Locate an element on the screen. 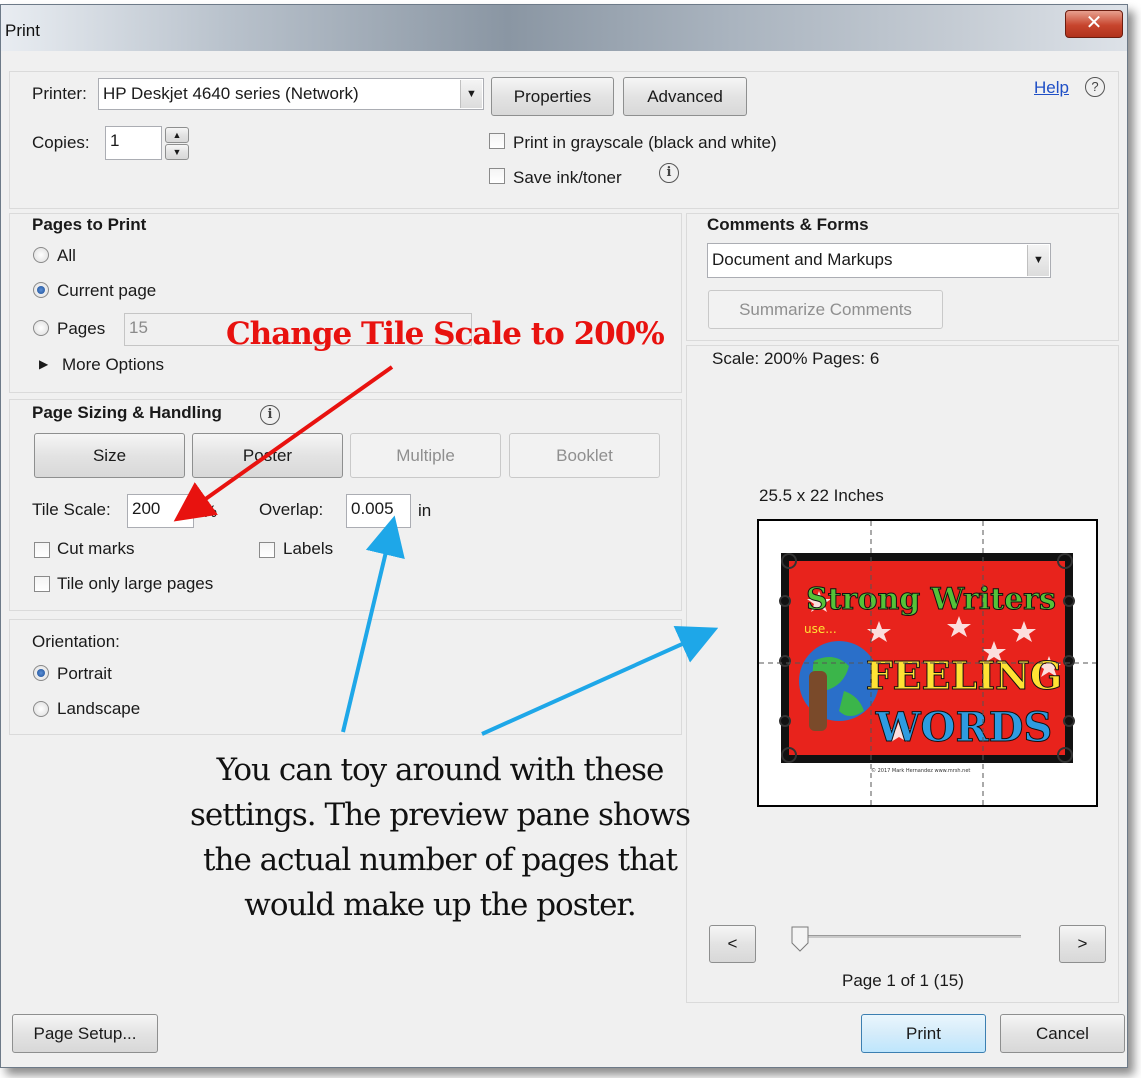  note-line-1: You can toy around with these is located at coordinates (440, 770).